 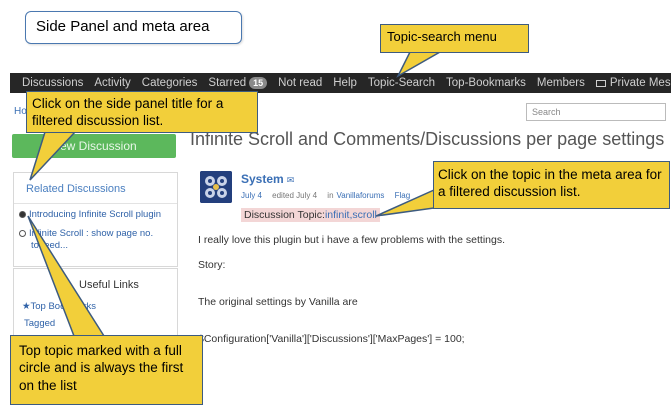 What do you see at coordinates (300, 83) in the screenshot?
I see `nav-not-read: Not read` at bounding box center [300, 83].